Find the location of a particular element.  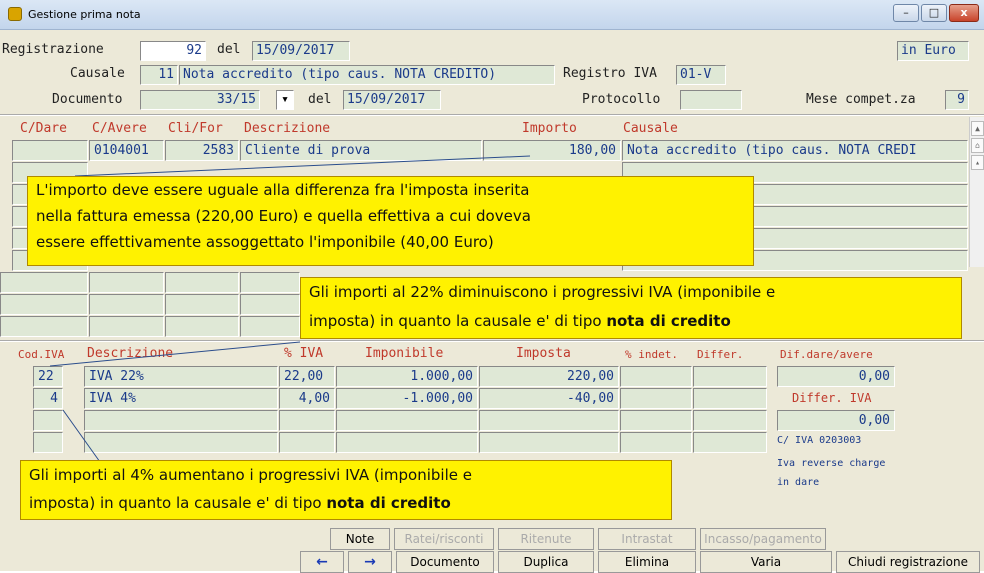

intrastat-button: Intrastat is located at coordinates (647, 539).